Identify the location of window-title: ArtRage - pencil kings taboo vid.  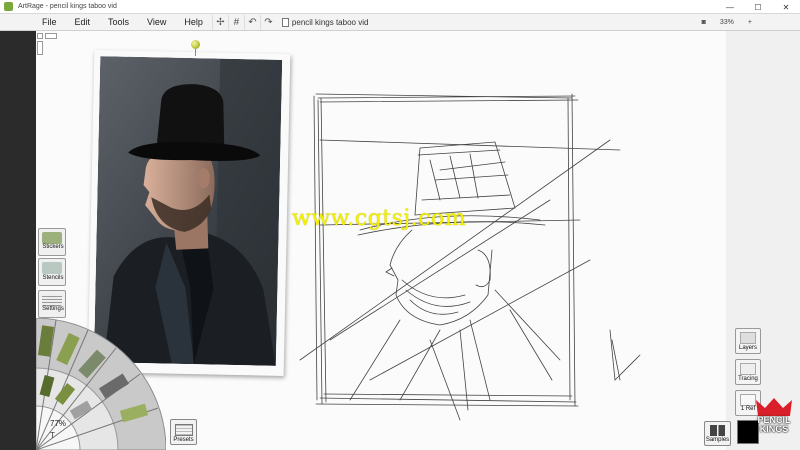
(67, 6).